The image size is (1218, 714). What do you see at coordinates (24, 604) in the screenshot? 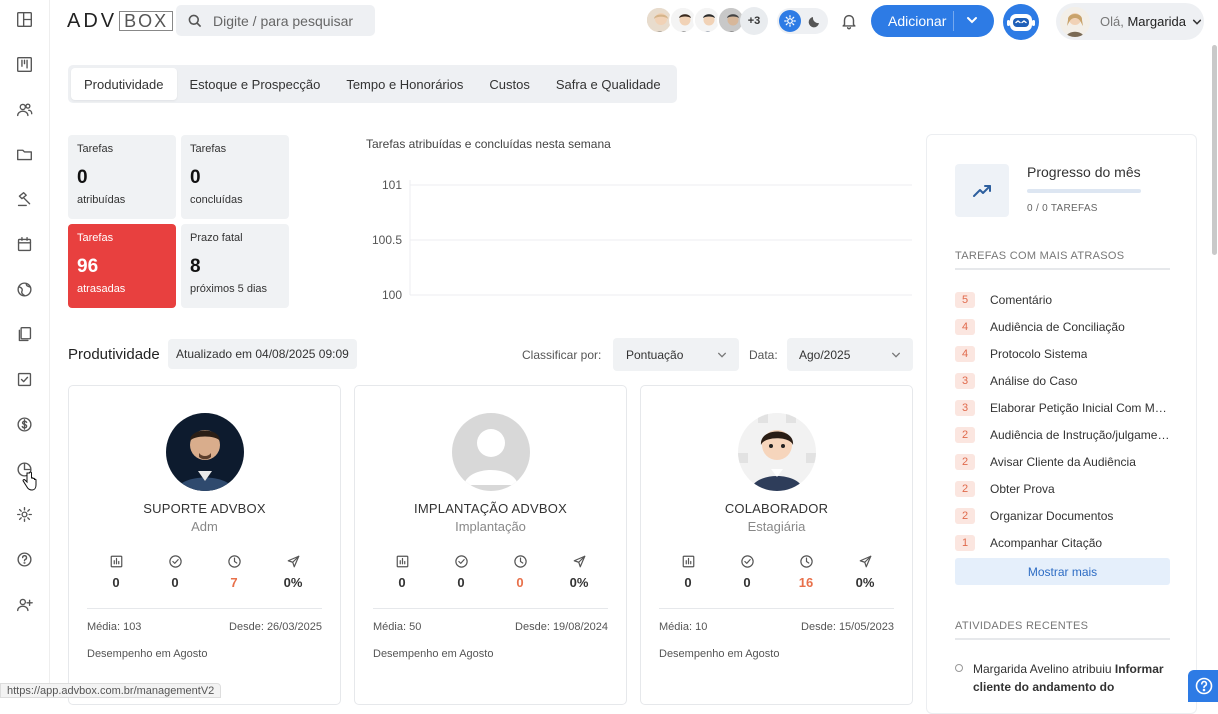
I see `add-user-icon` at bounding box center [24, 604].